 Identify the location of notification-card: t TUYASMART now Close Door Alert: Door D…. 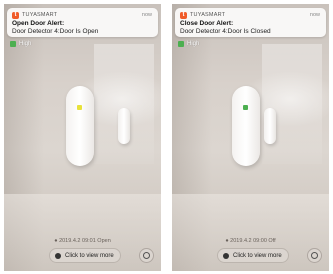
(250, 22).